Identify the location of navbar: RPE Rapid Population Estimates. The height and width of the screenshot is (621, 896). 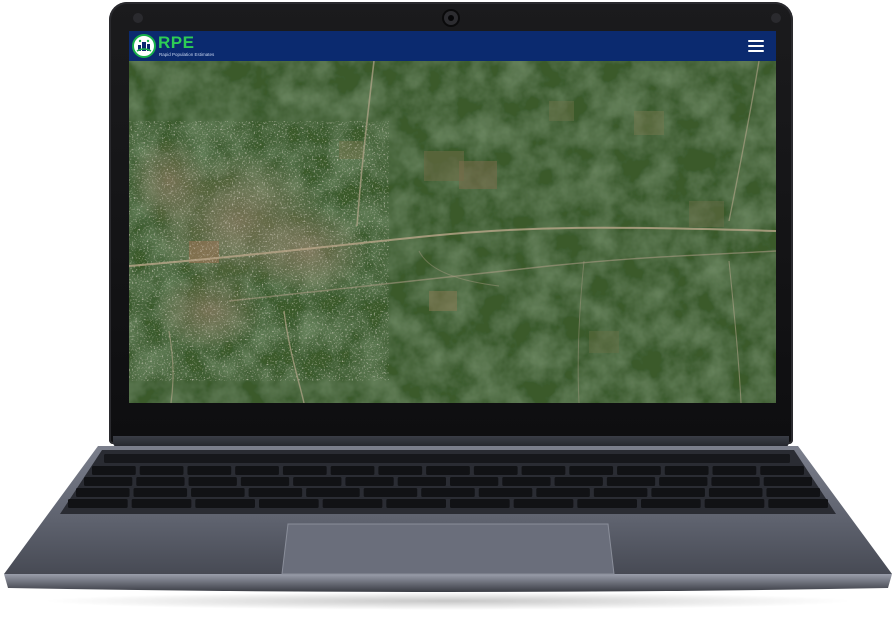
(452, 46).